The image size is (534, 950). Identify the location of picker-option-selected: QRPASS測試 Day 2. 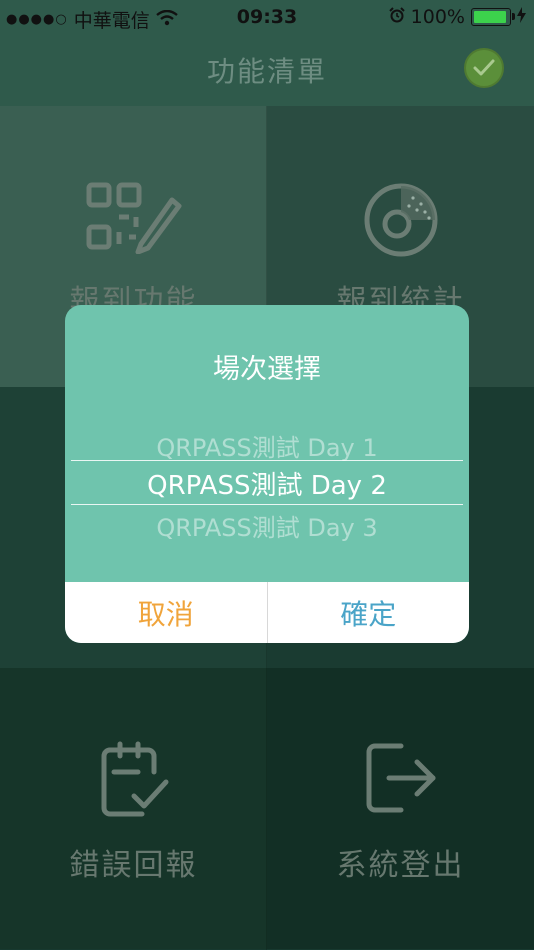
(267, 483).